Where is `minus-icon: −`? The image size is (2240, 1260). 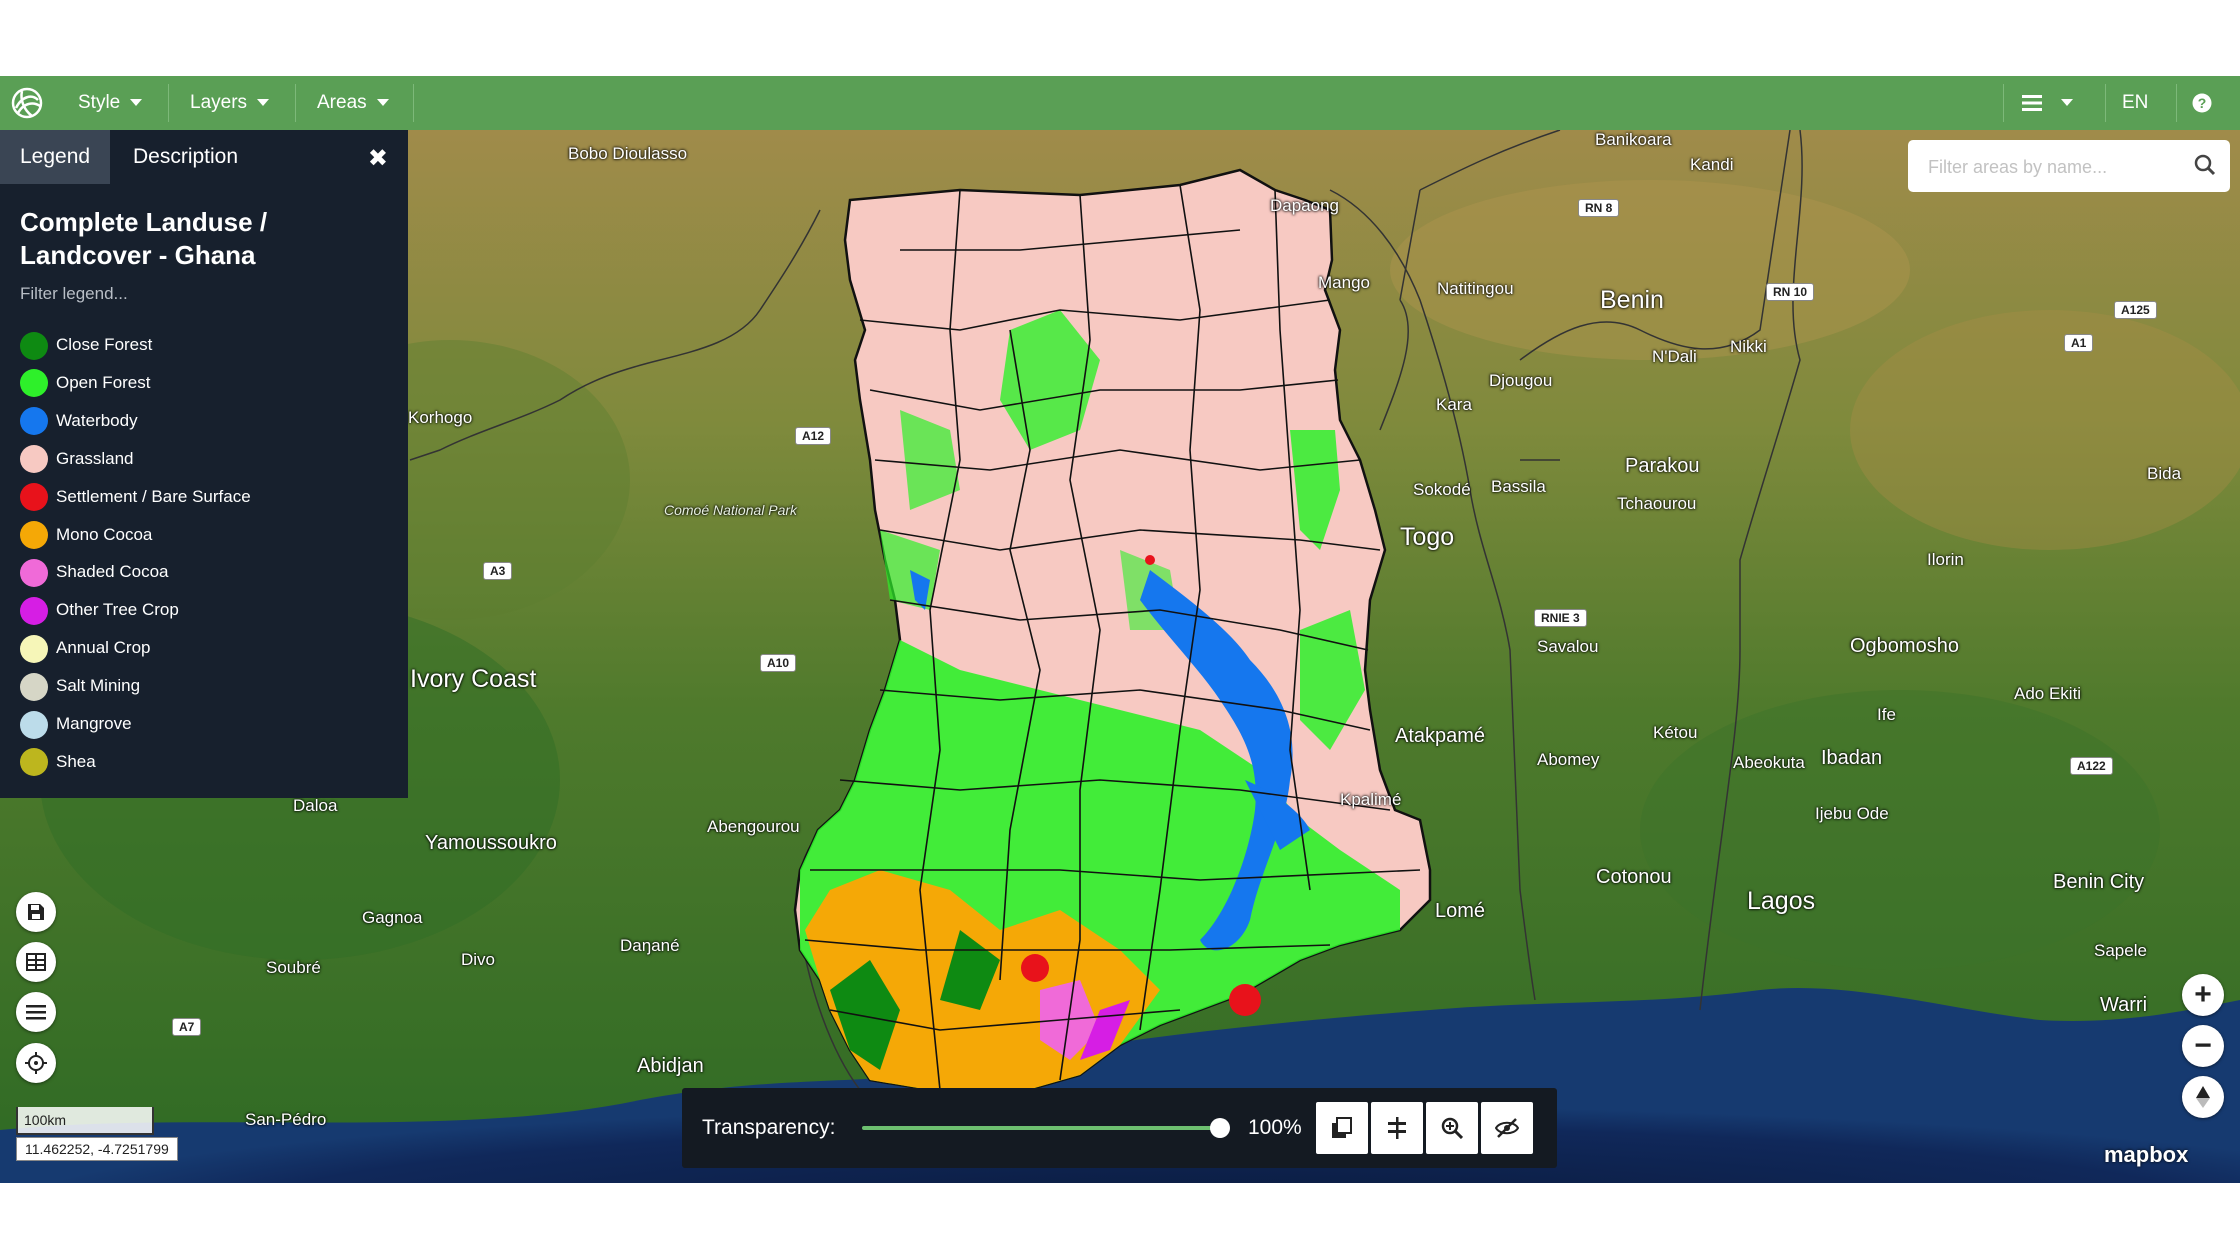
minus-icon: − is located at coordinates (2203, 1045).